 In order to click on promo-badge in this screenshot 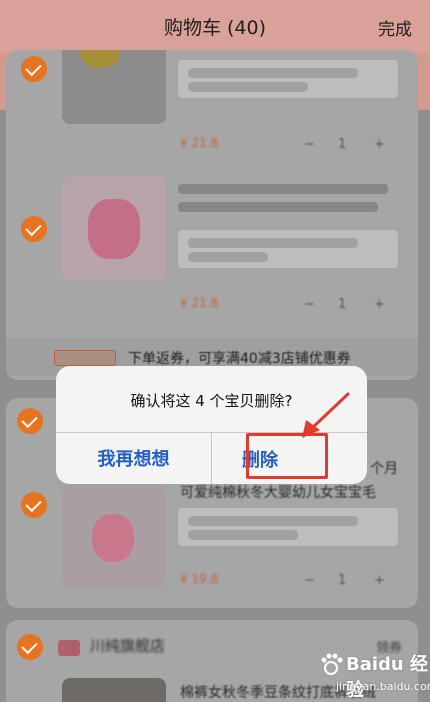, I will do `click(85, 358)`.